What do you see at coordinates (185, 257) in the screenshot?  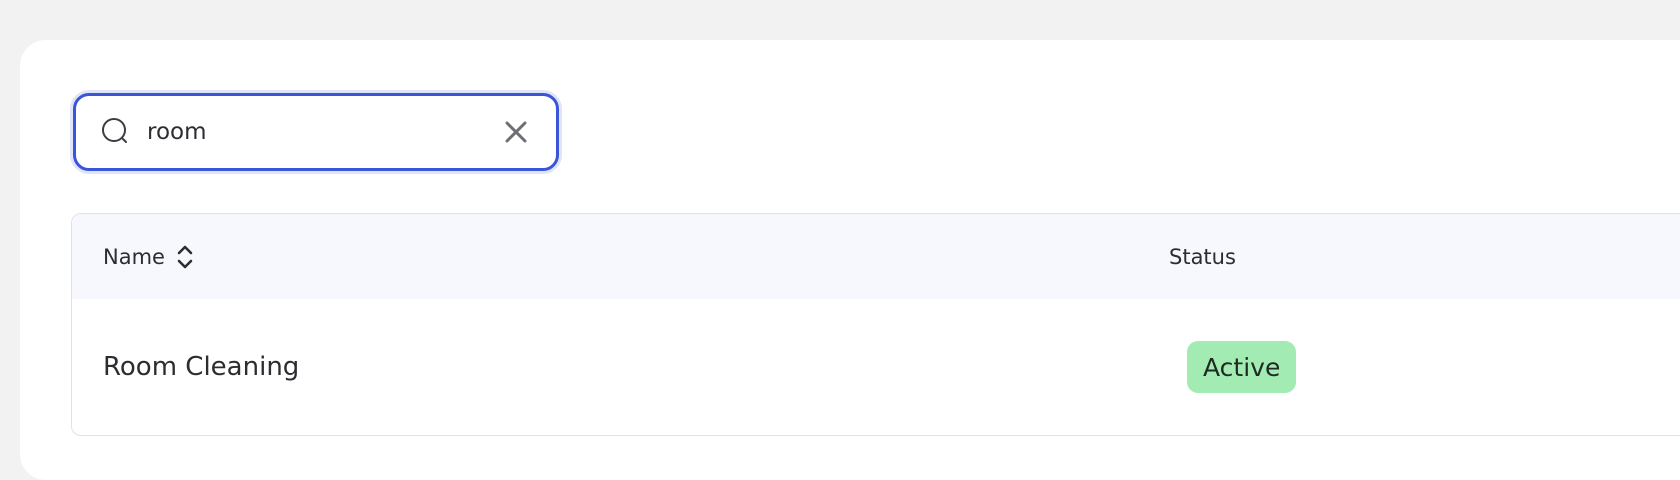 I see `sort-icon` at bounding box center [185, 257].